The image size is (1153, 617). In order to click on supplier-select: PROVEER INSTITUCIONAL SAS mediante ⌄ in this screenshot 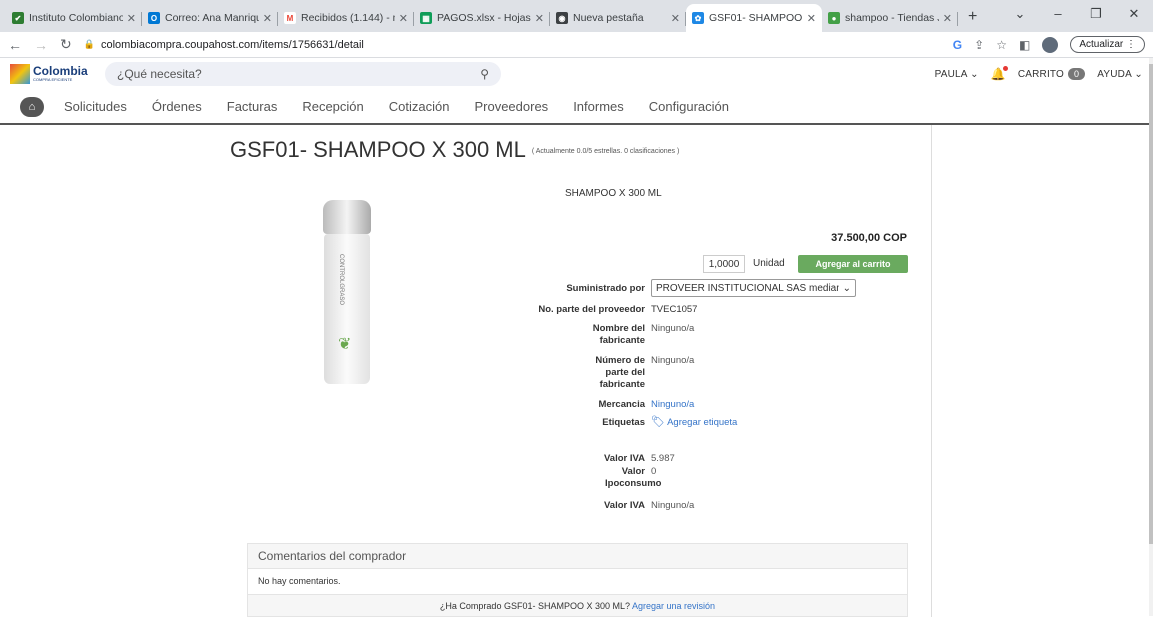, I will do `click(753, 288)`.